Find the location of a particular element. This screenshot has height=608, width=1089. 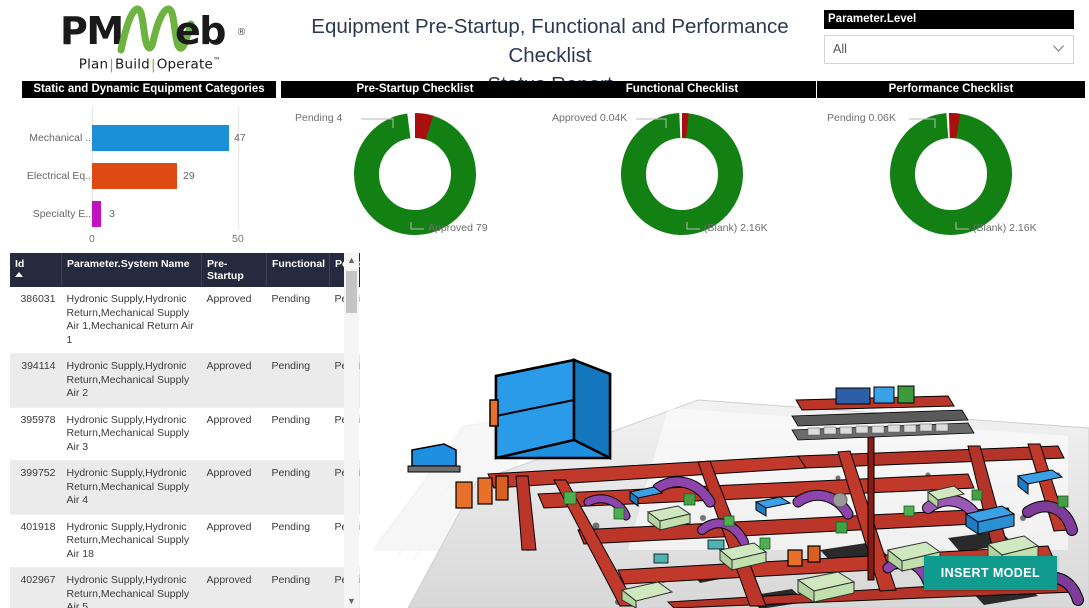

scroll-down-icon: ▼ is located at coordinates (351, 601).